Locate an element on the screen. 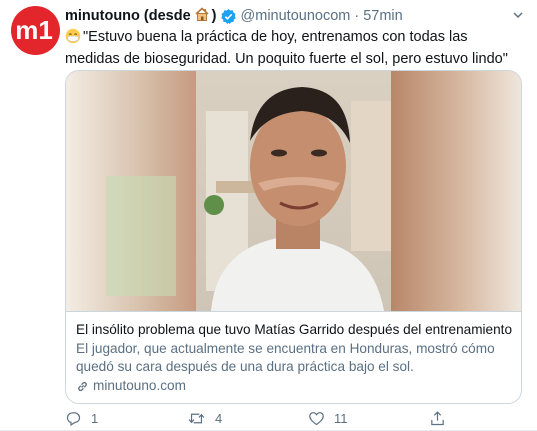 The image size is (537, 431). retweet-button: 4 is located at coordinates (204, 418).